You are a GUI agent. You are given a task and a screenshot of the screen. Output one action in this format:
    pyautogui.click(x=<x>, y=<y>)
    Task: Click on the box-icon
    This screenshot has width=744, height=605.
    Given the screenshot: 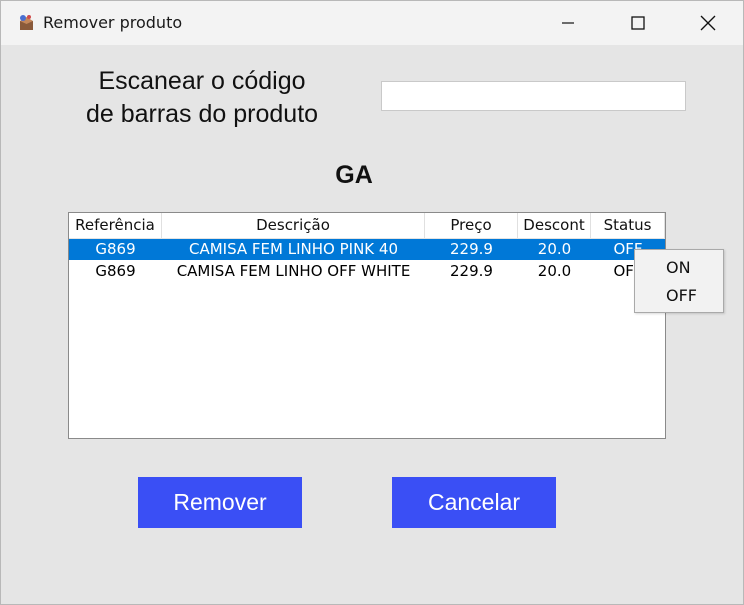 What is the action you would take?
    pyautogui.click(x=26, y=22)
    